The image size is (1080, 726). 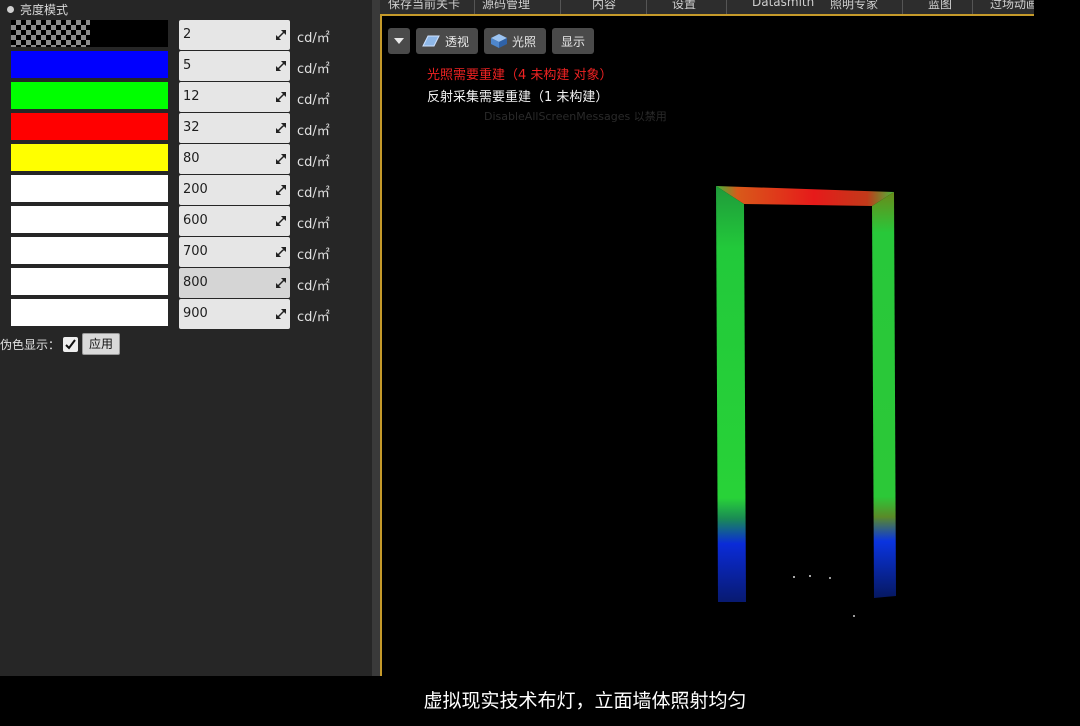 I want to click on toolbar-item-source-control: 源码管理, so click(x=506, y=6).